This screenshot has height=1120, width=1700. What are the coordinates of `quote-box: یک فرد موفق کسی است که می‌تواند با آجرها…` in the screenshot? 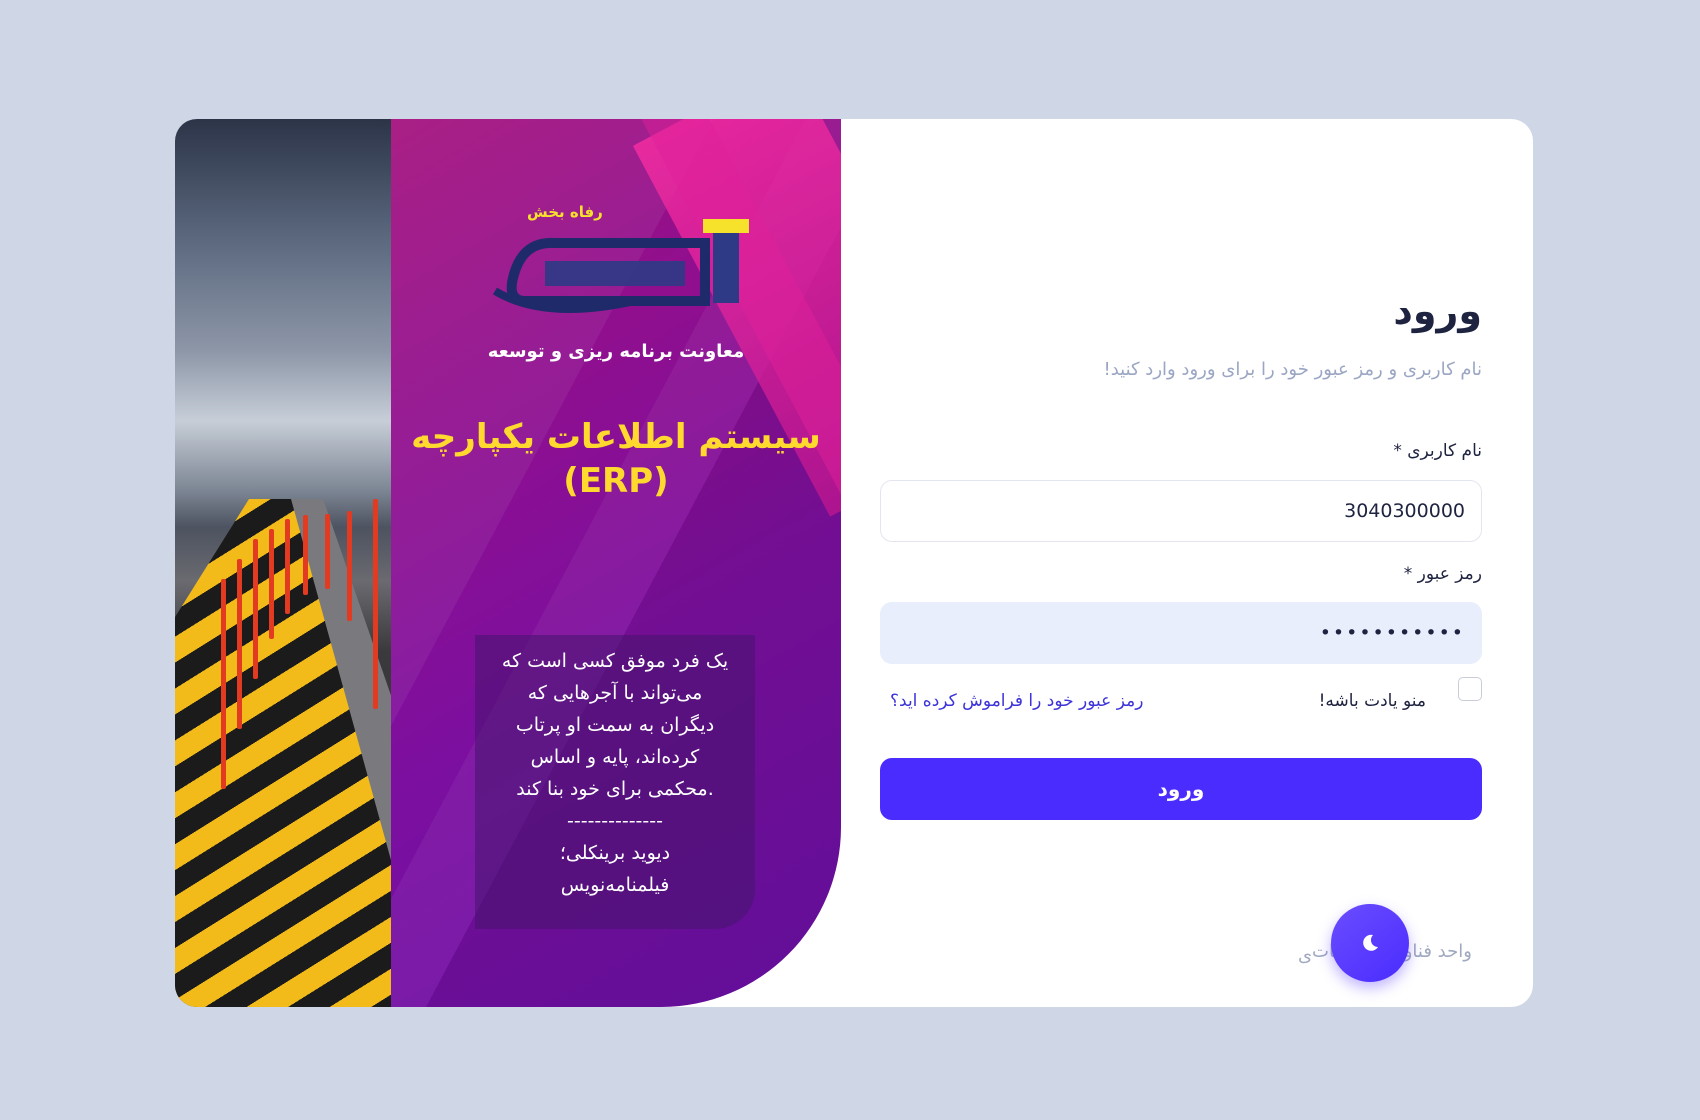 It's located at (615, 782).